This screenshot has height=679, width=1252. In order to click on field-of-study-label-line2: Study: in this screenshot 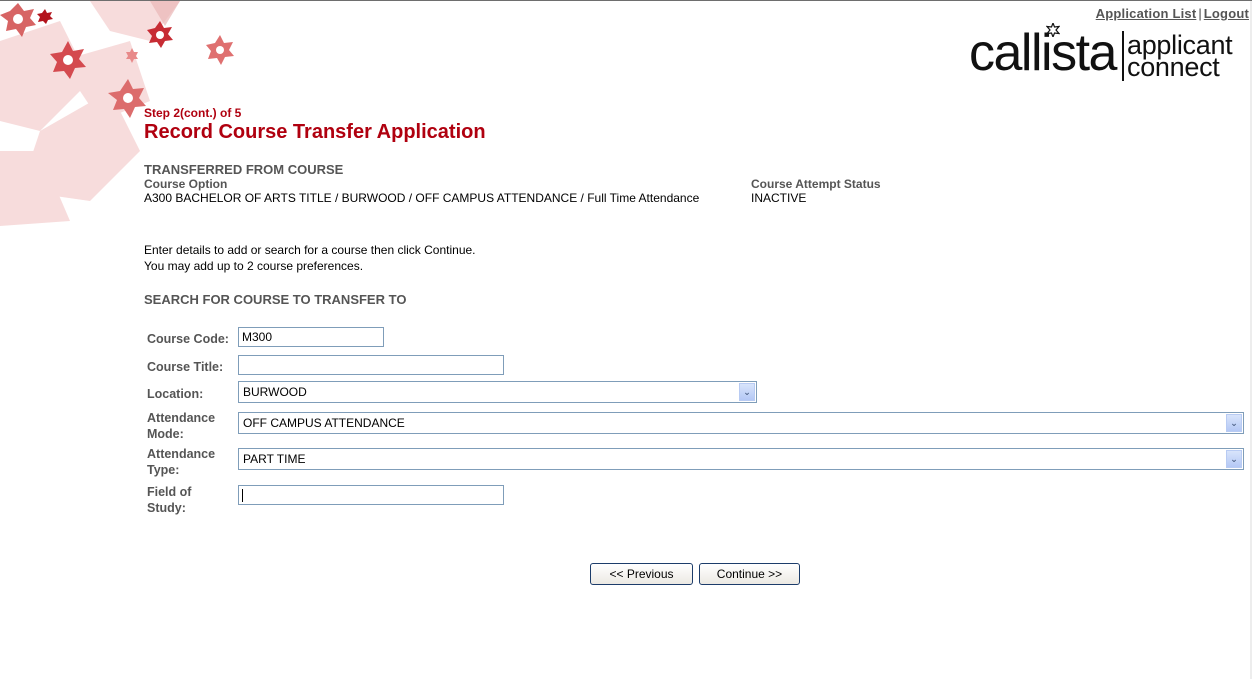, I will do `click(166, 508)`.